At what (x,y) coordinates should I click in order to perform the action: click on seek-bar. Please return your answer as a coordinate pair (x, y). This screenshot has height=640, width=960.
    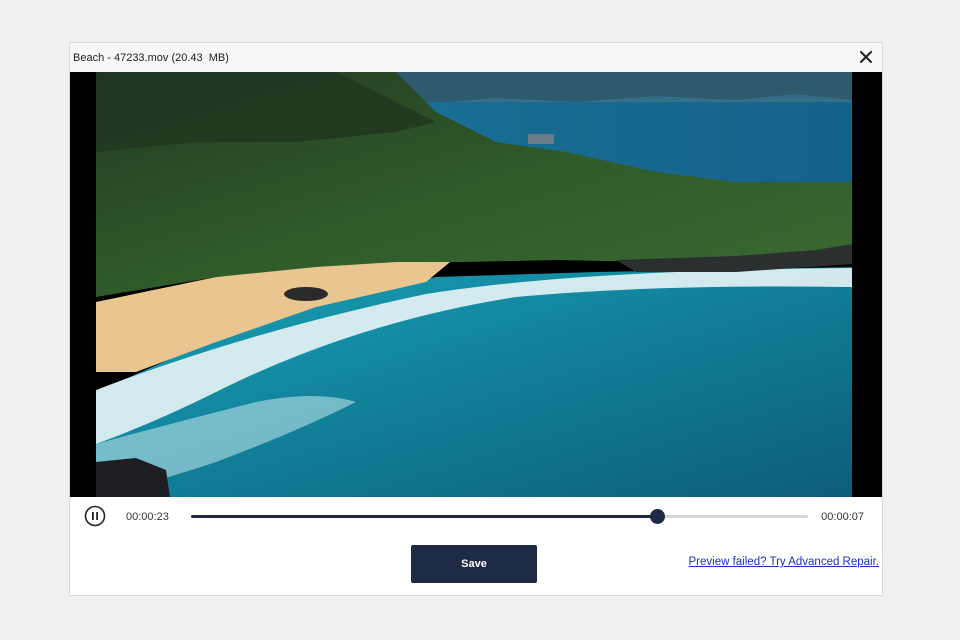
    Looking at the image, I should click on (499, 516).